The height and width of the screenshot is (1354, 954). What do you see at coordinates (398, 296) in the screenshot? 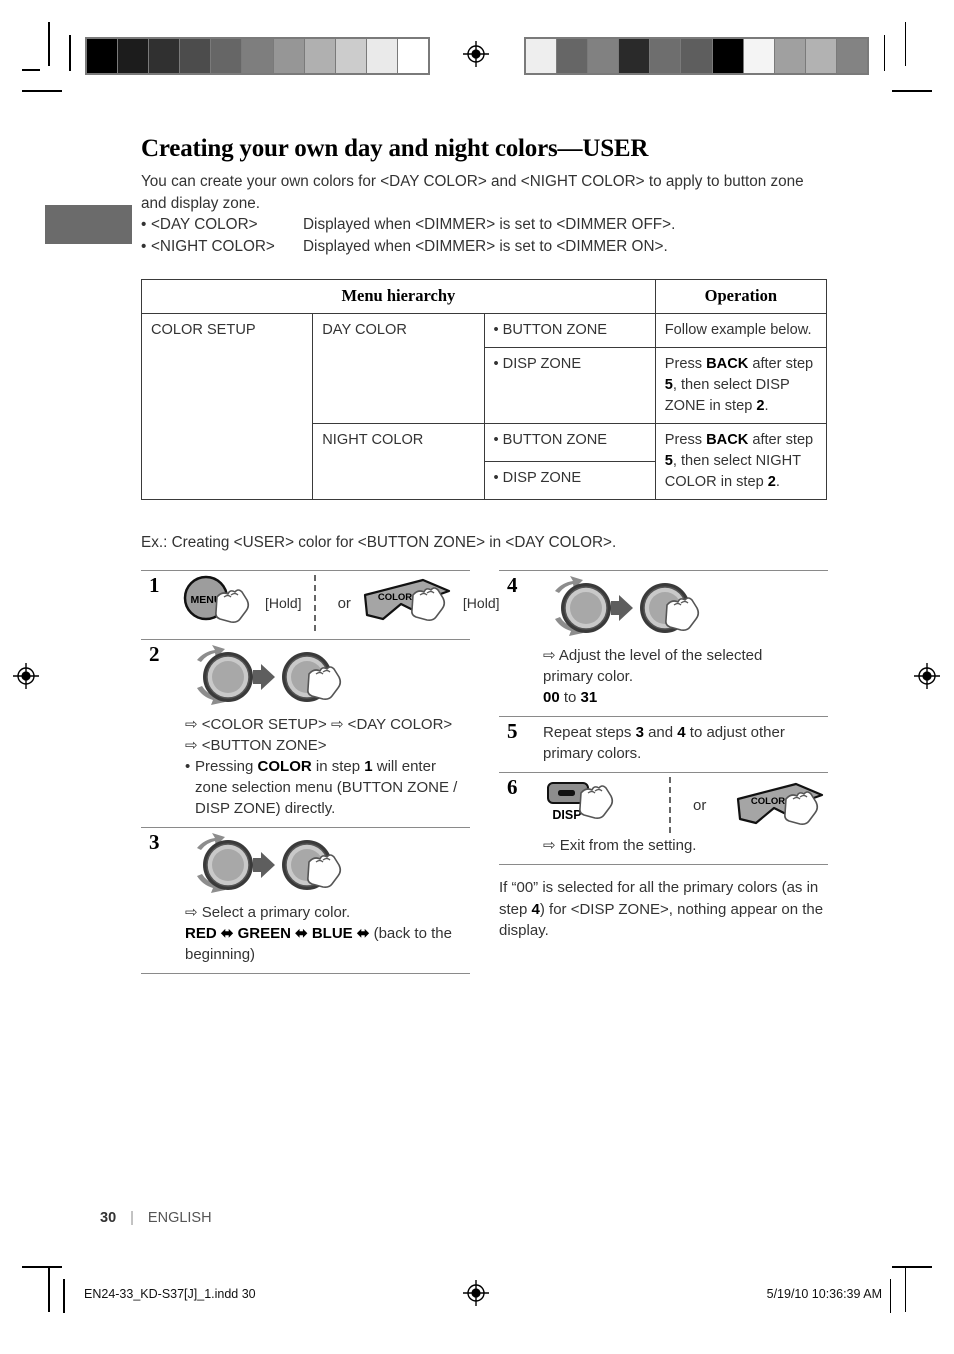
I see `table-header-menu-hierarchy: Menu hierarchy` at bounding box center [398, 296].